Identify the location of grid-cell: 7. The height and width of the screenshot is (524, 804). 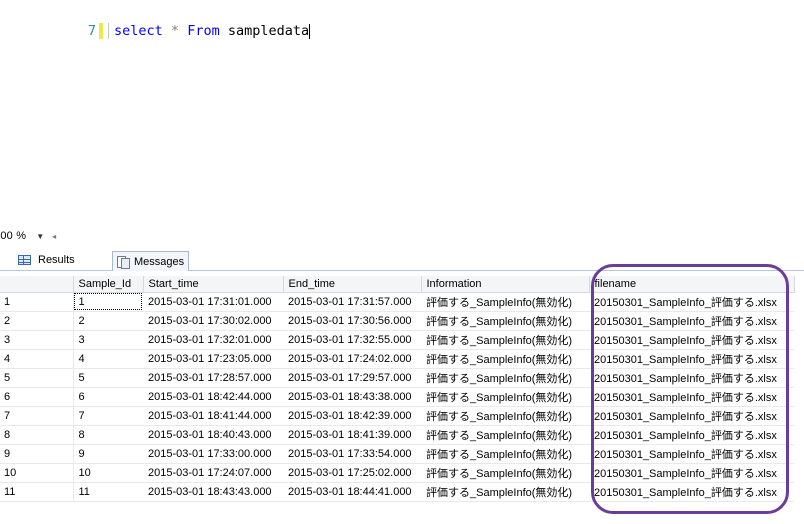
(108, 416).